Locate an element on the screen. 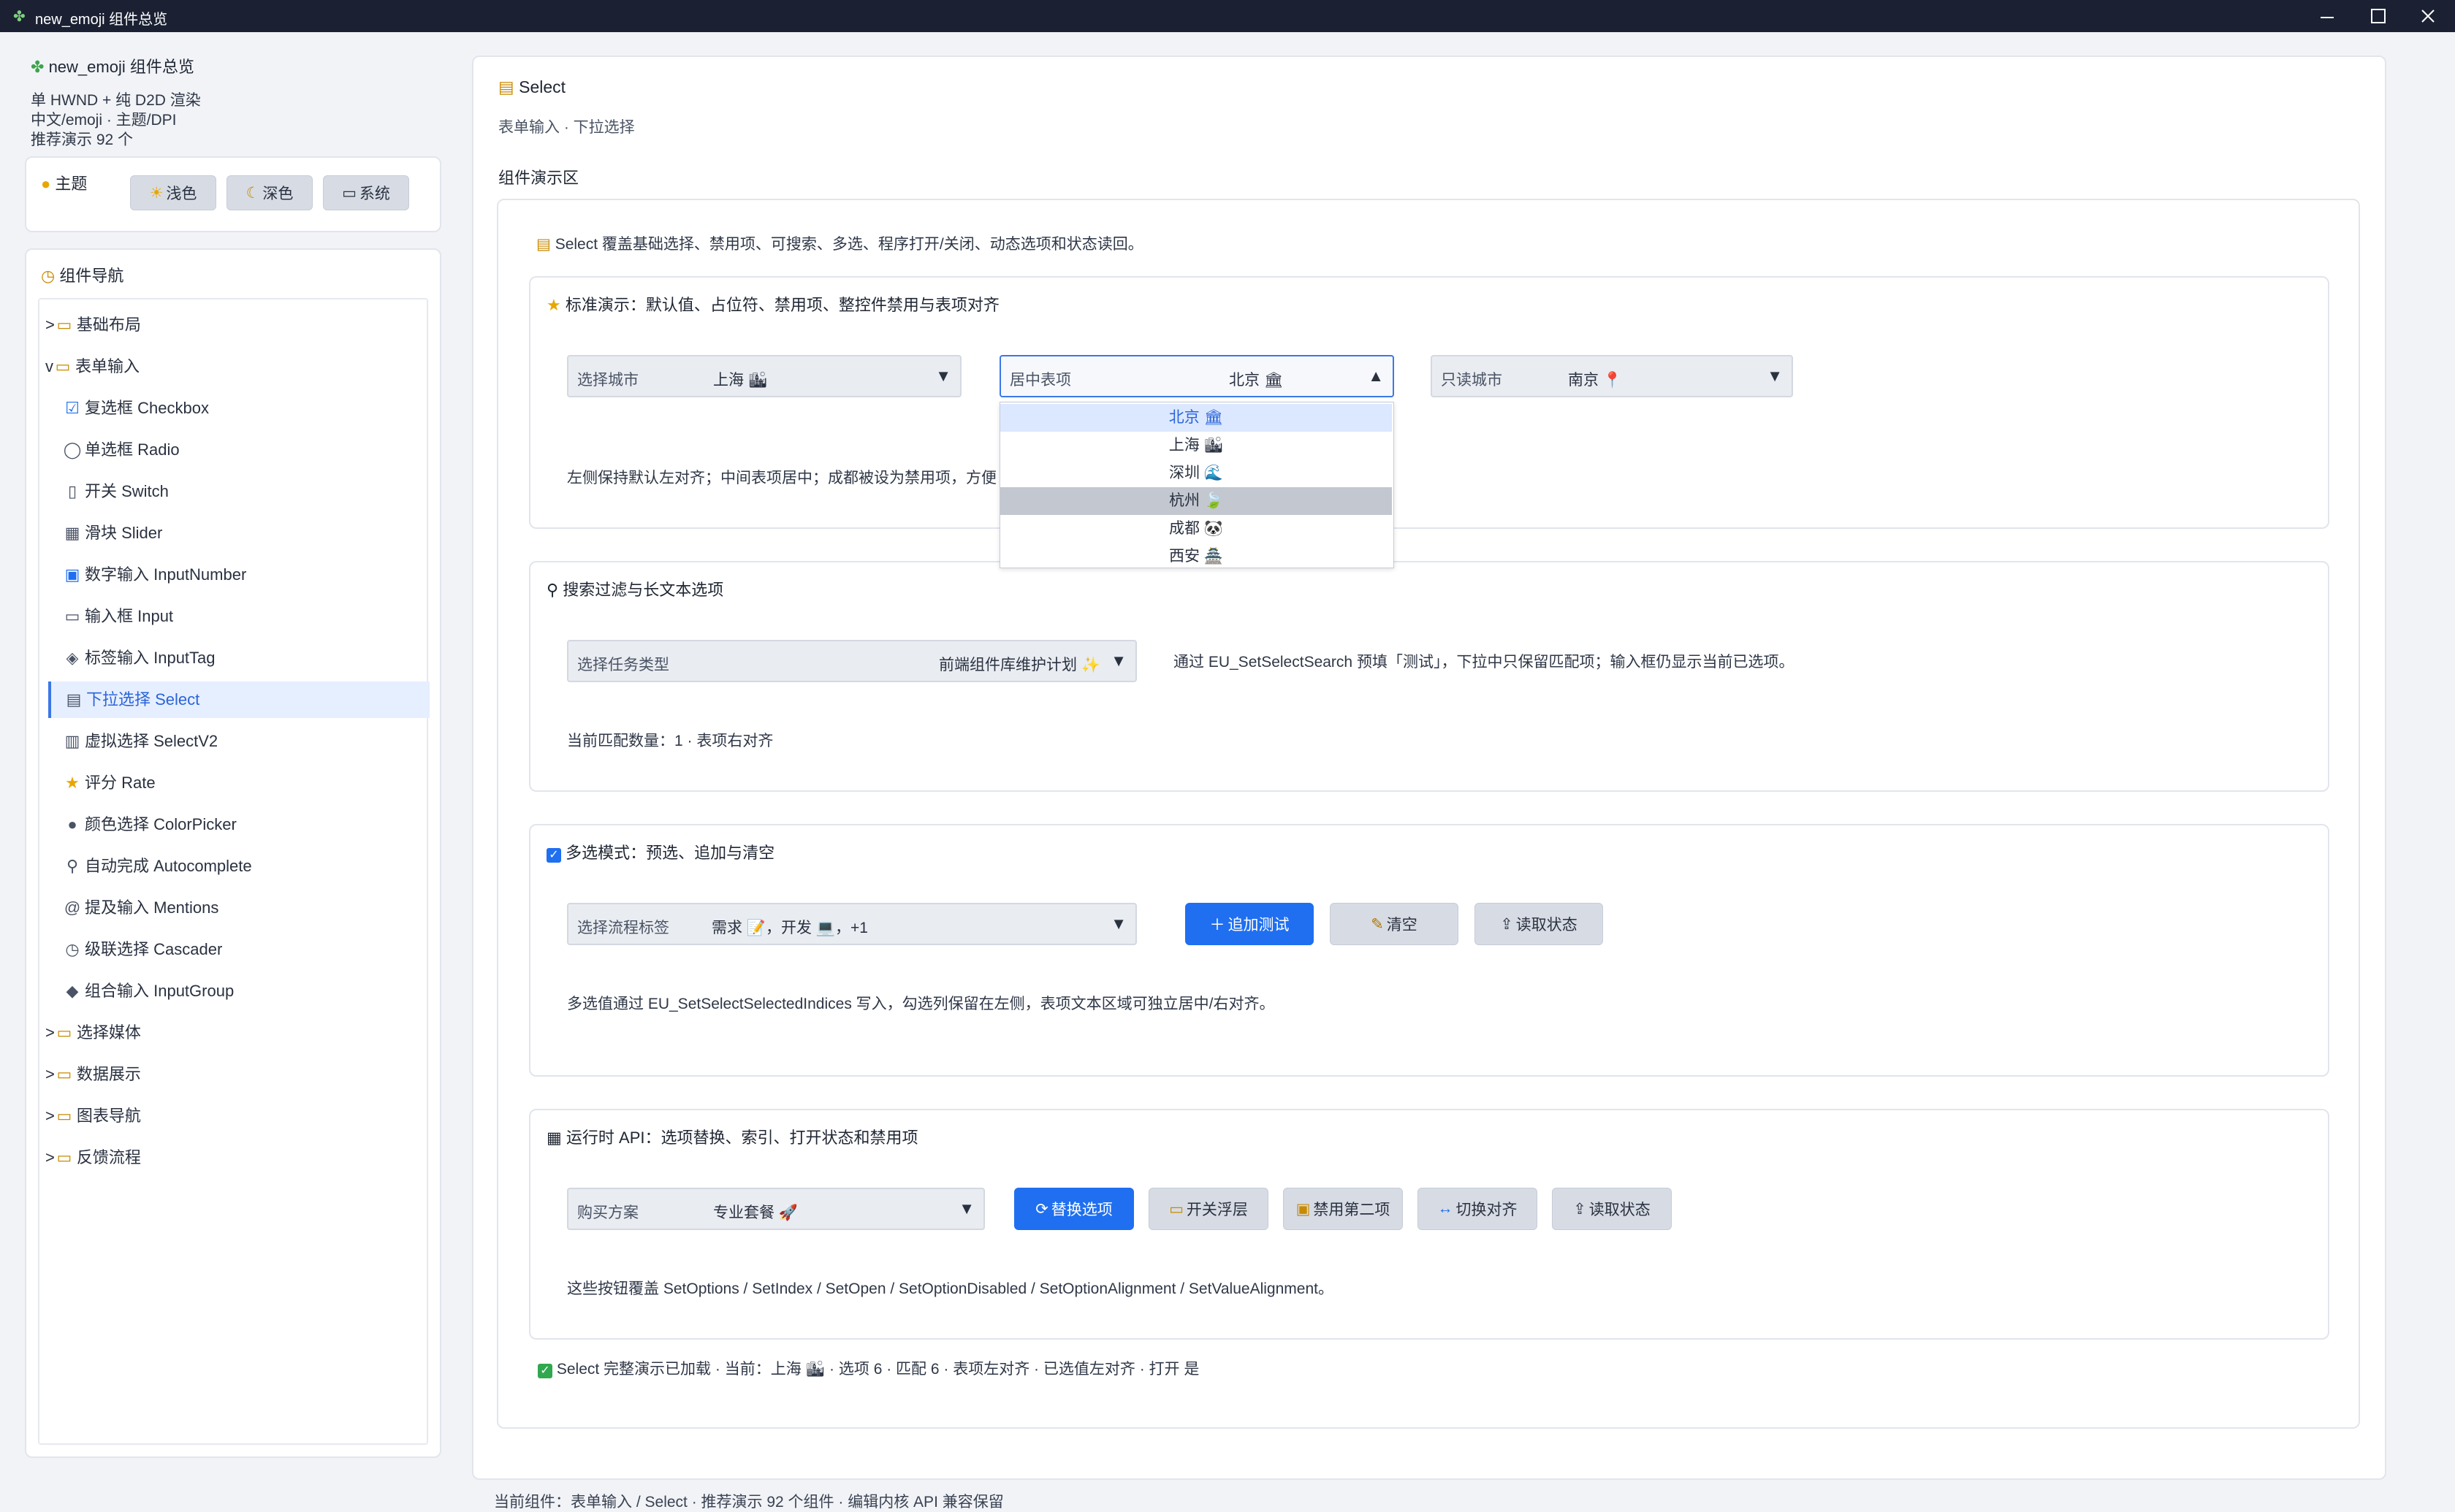  theme-card: ● 主题 ☀ 浅色 ☾ 深色 ▭ 系统 is located at coordinates (233, 194).